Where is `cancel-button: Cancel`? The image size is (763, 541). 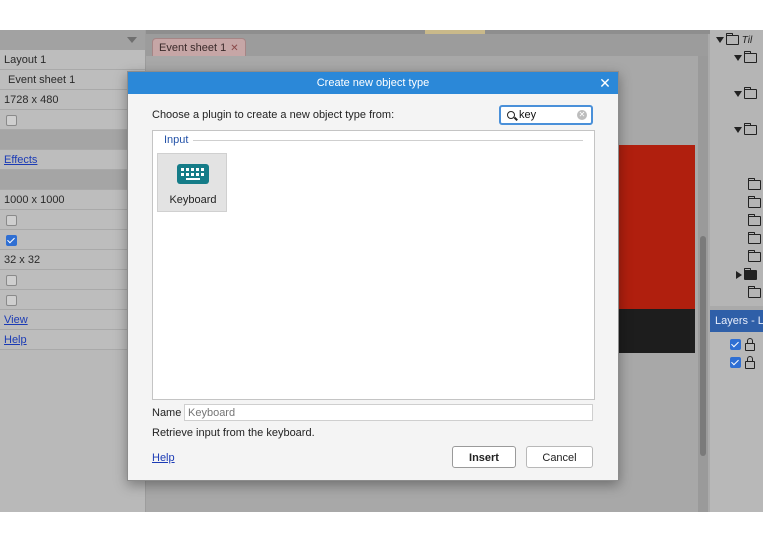
cancel-button: Cancel is located at coordinates (559, 457).